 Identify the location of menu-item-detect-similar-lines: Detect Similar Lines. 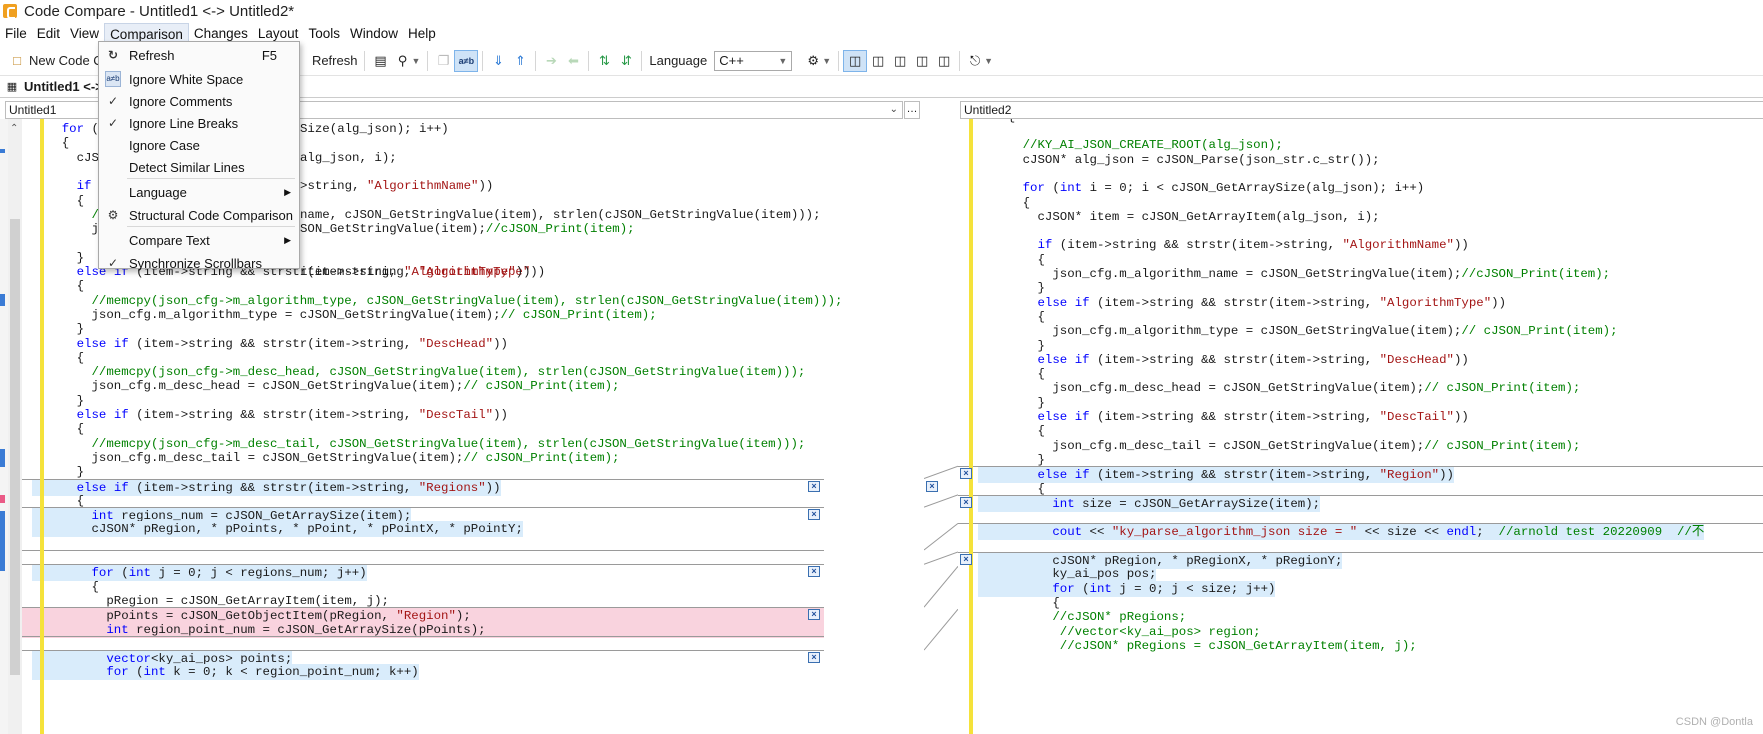
(199, 167).